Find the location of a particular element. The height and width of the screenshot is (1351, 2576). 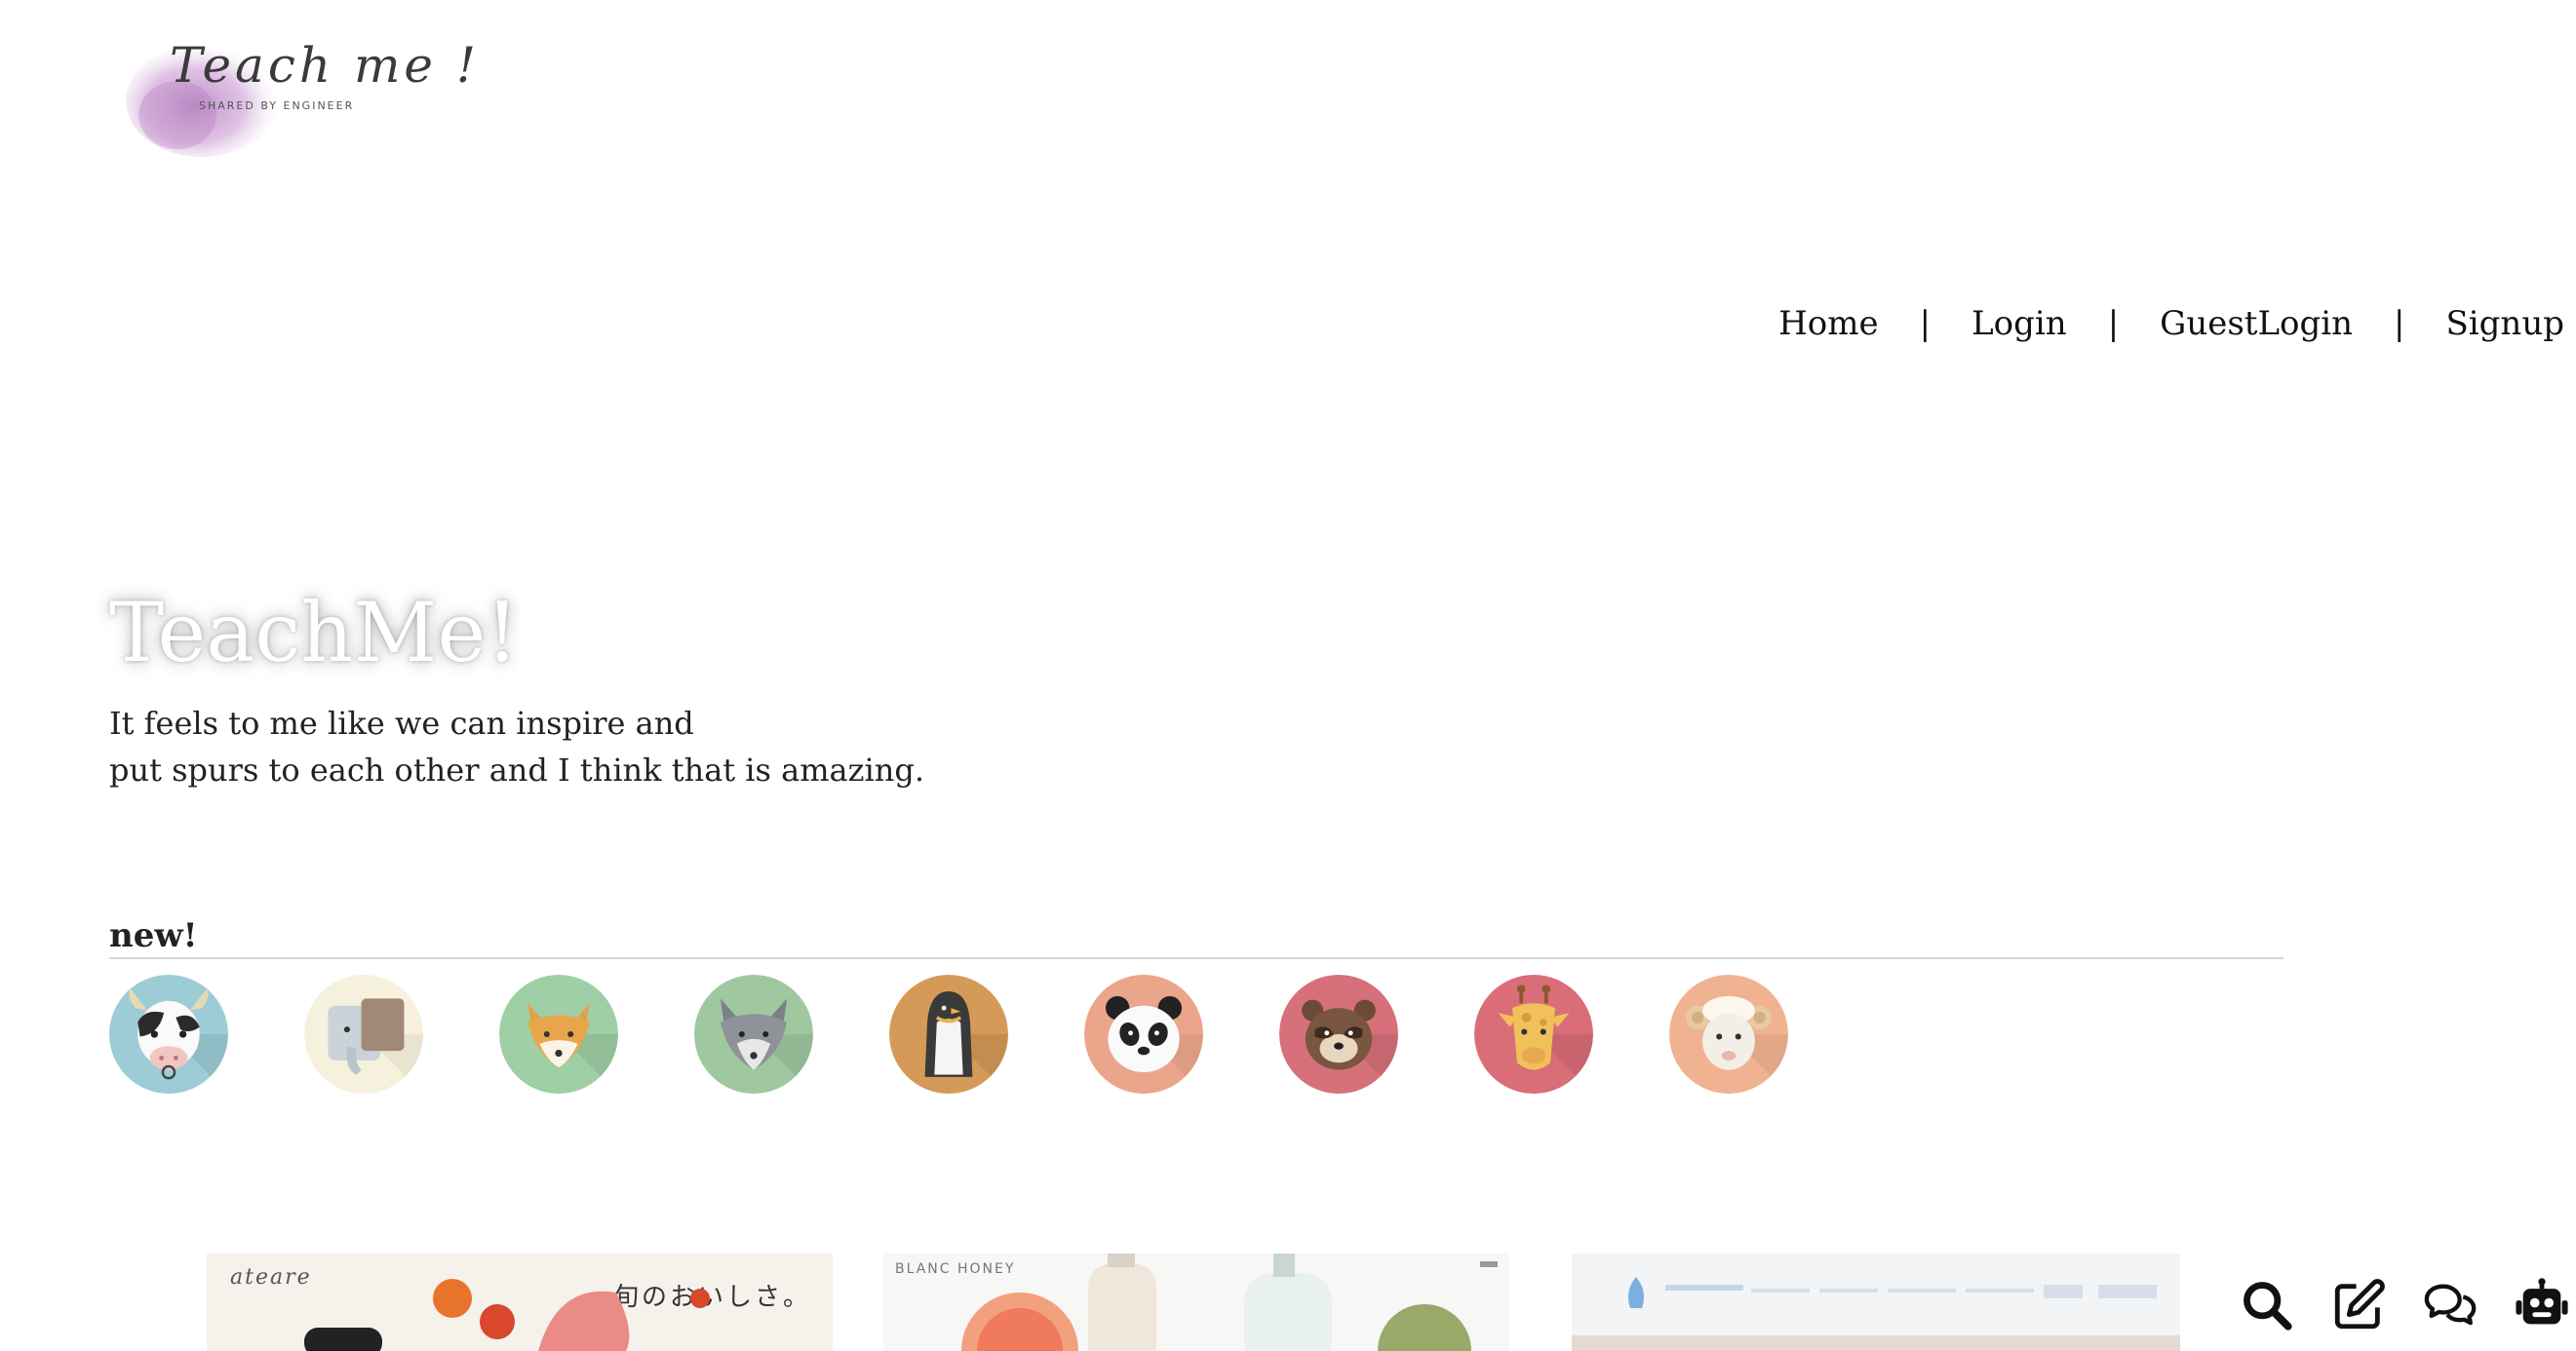

post-card is located at coordinates (1876, 1302).